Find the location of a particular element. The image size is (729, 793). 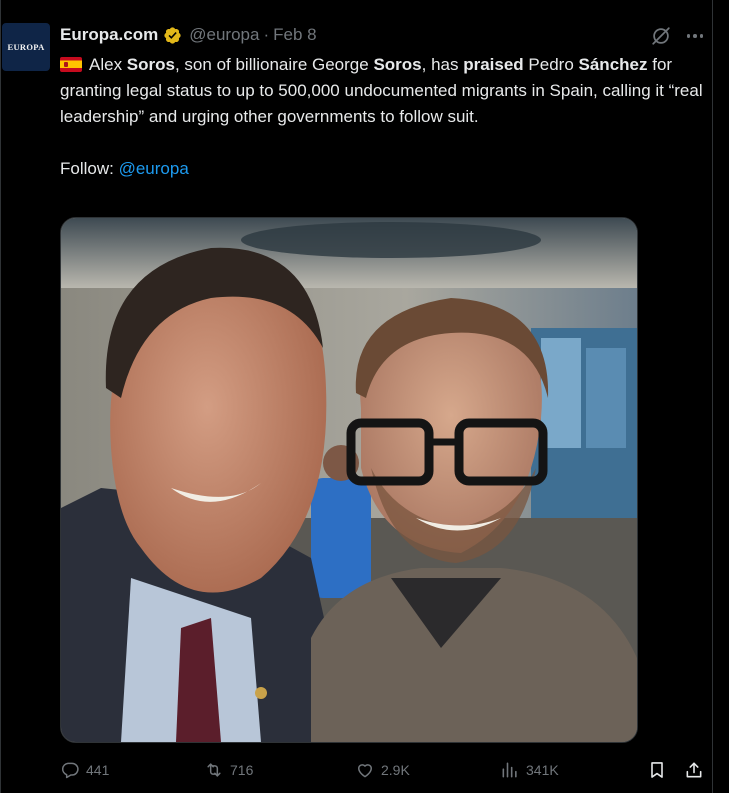

avatar: EUROPA is located at coordinates (26, 47).